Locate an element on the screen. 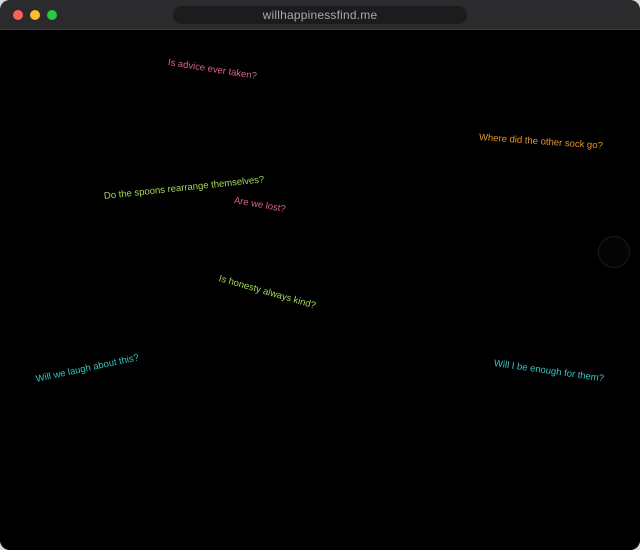 This screenshot has width=640, height=550. close-window-button is located at coordinates (18, 15).